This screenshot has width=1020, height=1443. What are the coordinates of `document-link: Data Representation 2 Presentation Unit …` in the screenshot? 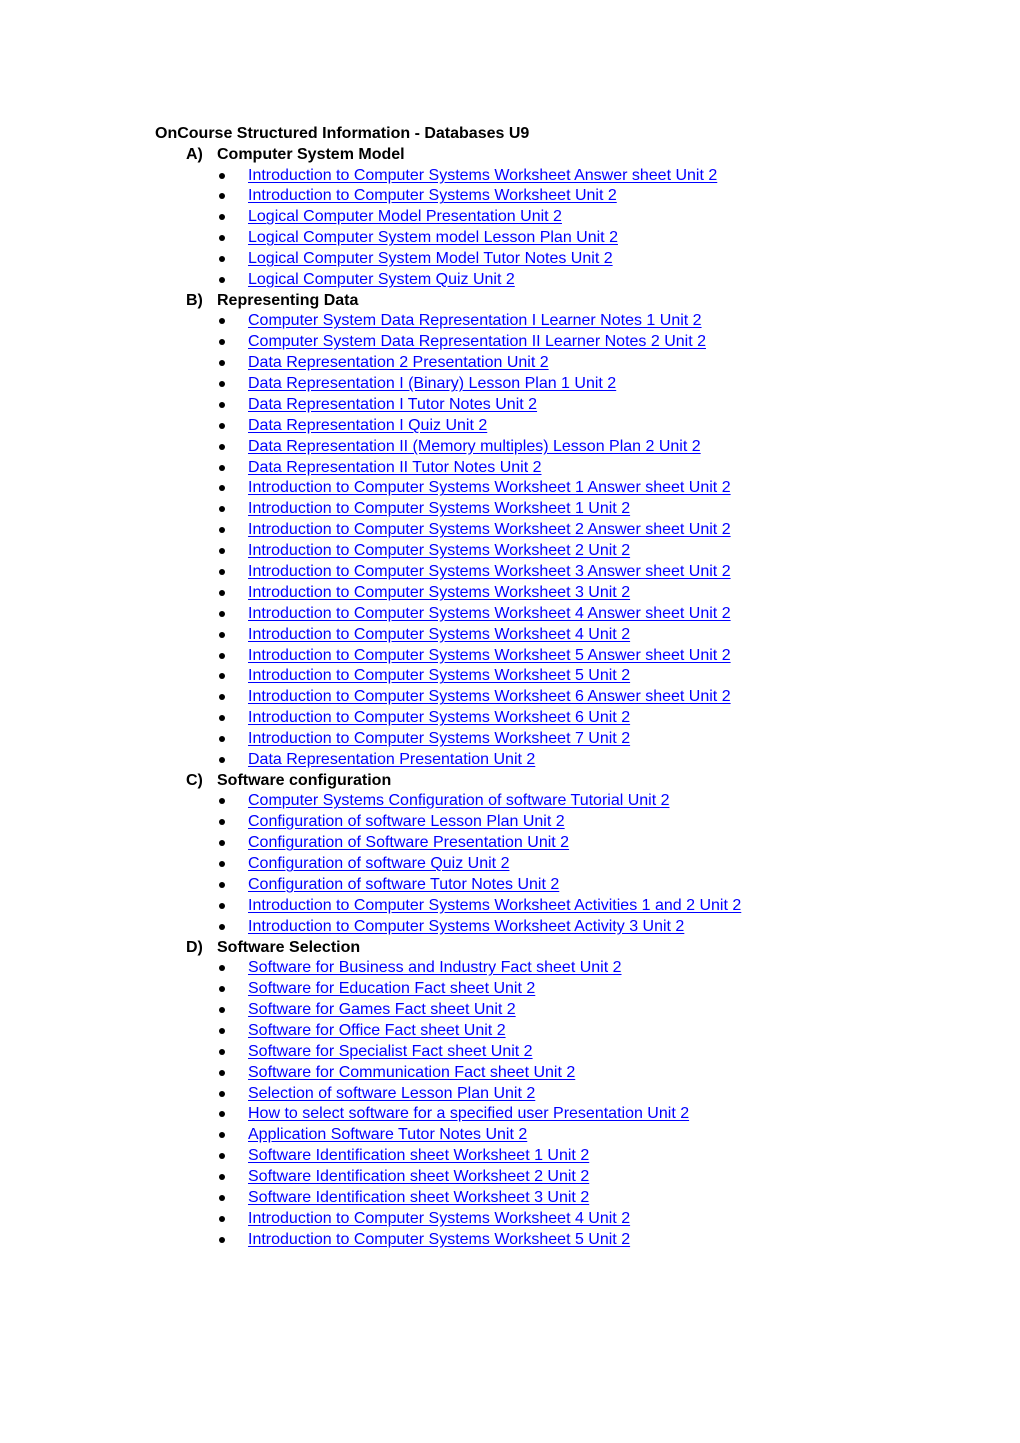 It's located at (398, 362).